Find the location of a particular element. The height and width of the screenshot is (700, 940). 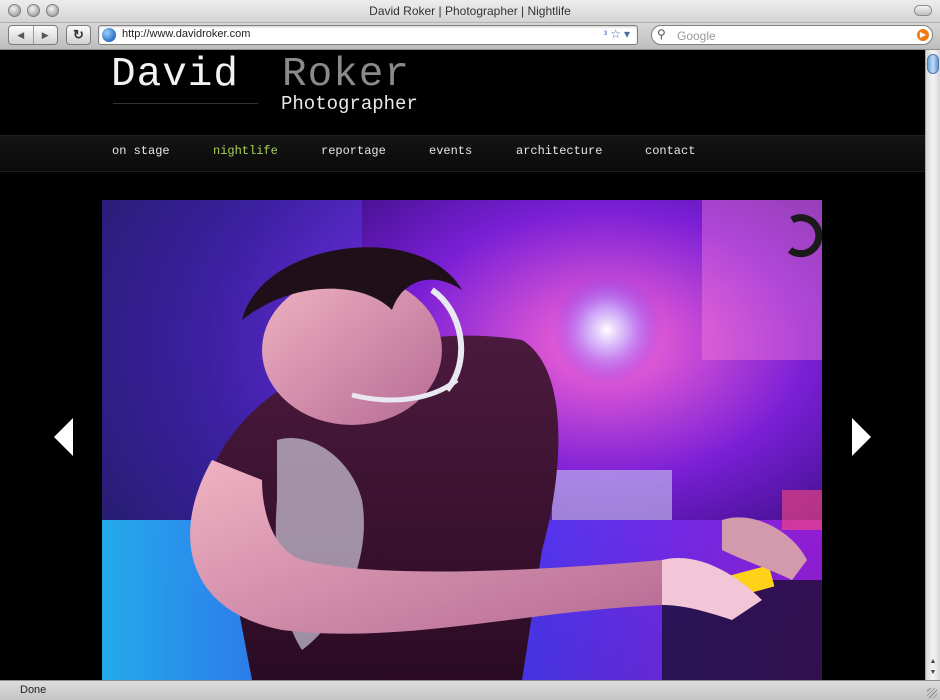

search-go-icon: ▶ is located at coordinates (923, 35).